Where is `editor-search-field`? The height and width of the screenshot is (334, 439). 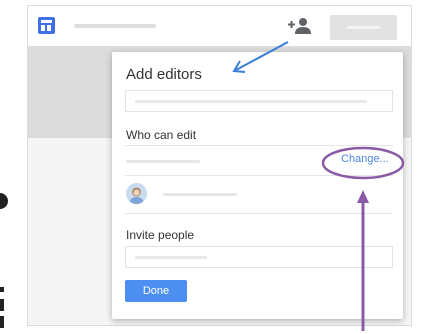 editor-search-field is located at coordinates (259, 101).